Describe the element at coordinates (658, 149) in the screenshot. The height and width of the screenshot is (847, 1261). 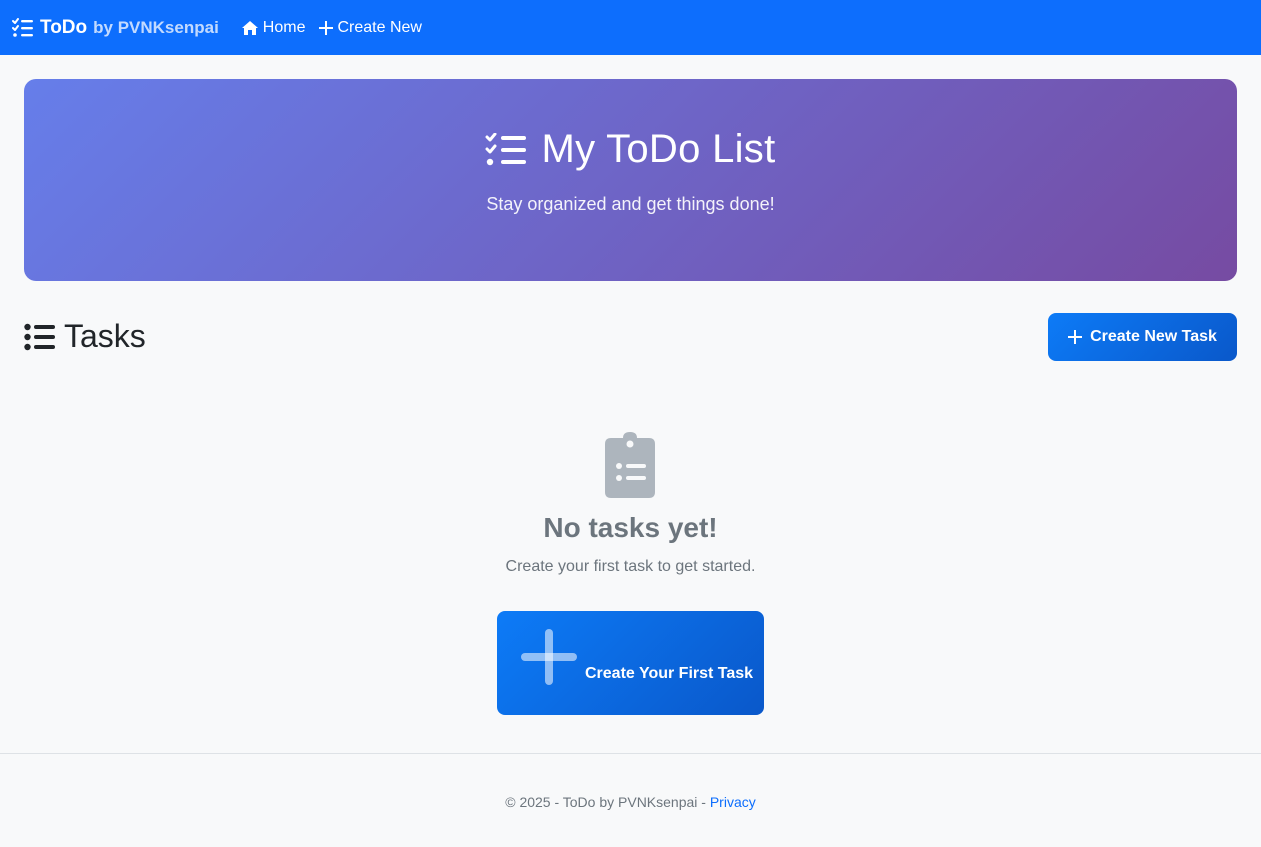
I see `hero-title-text: My ToDo List` at that location.